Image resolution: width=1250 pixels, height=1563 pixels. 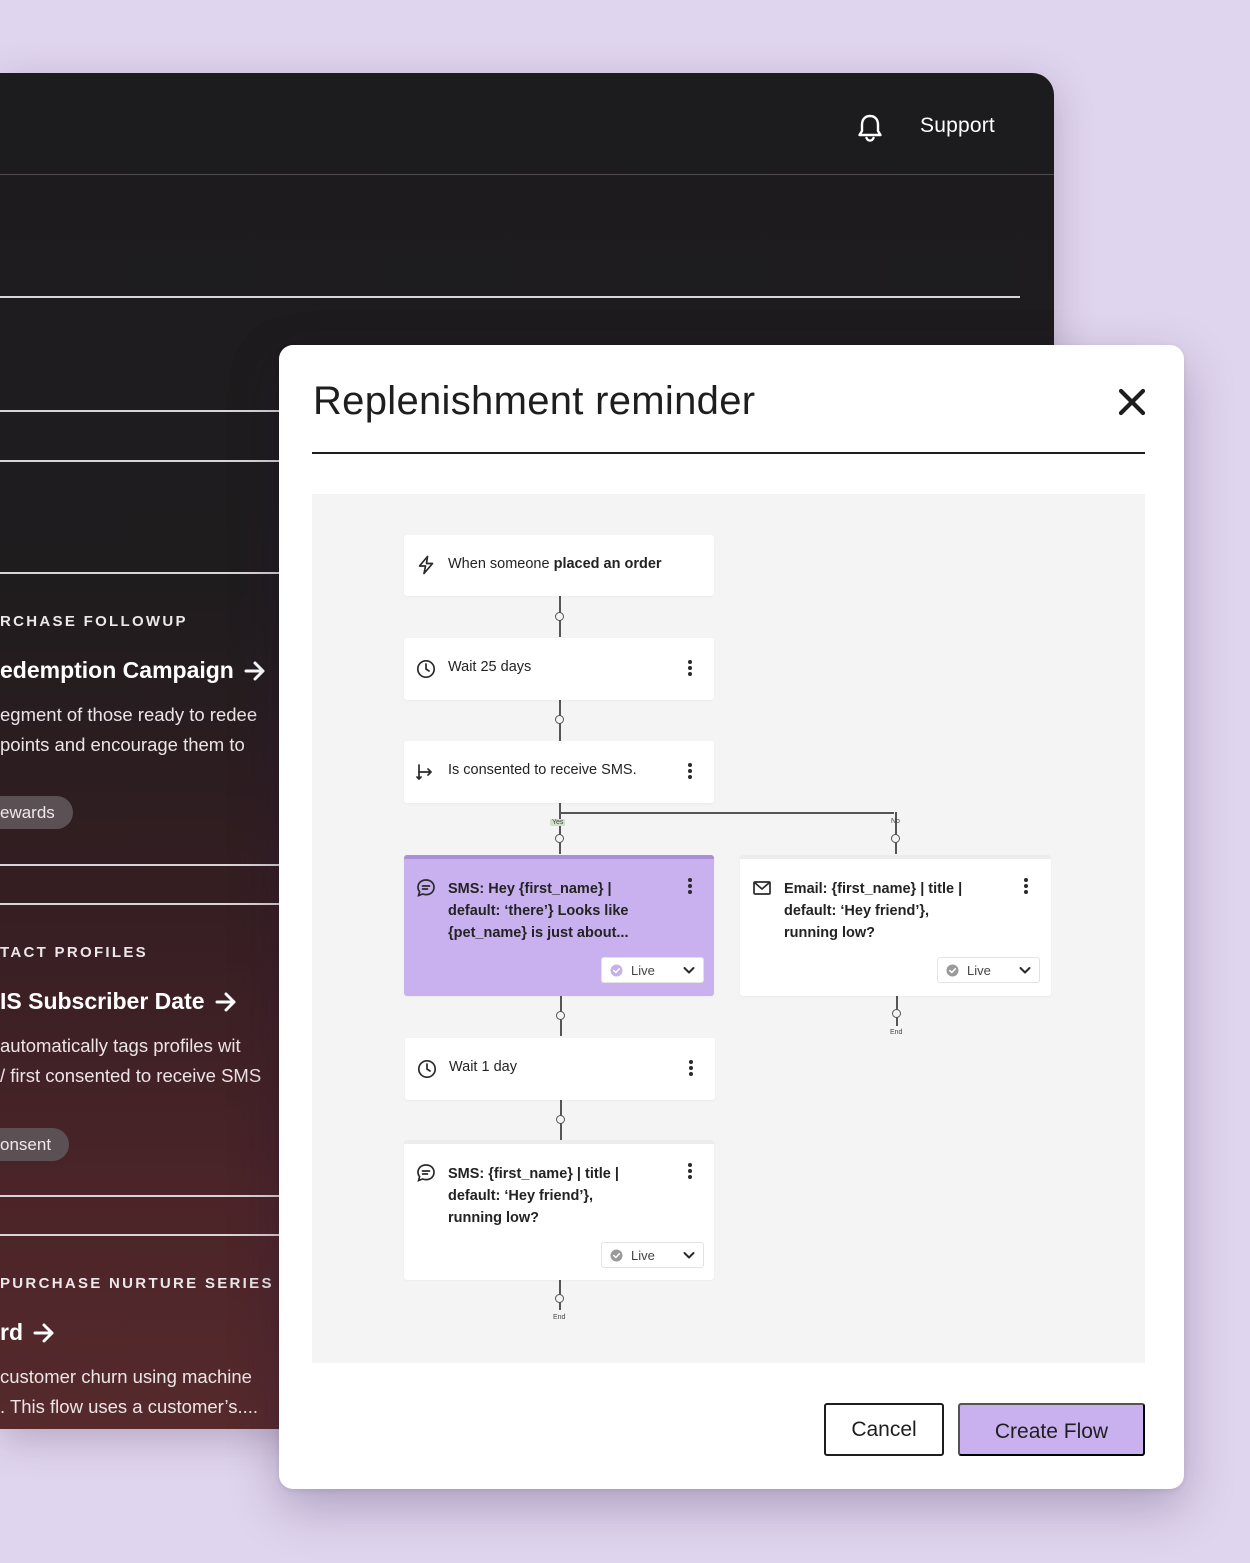 I want to click on connector-line, so click(x=560, y=828).